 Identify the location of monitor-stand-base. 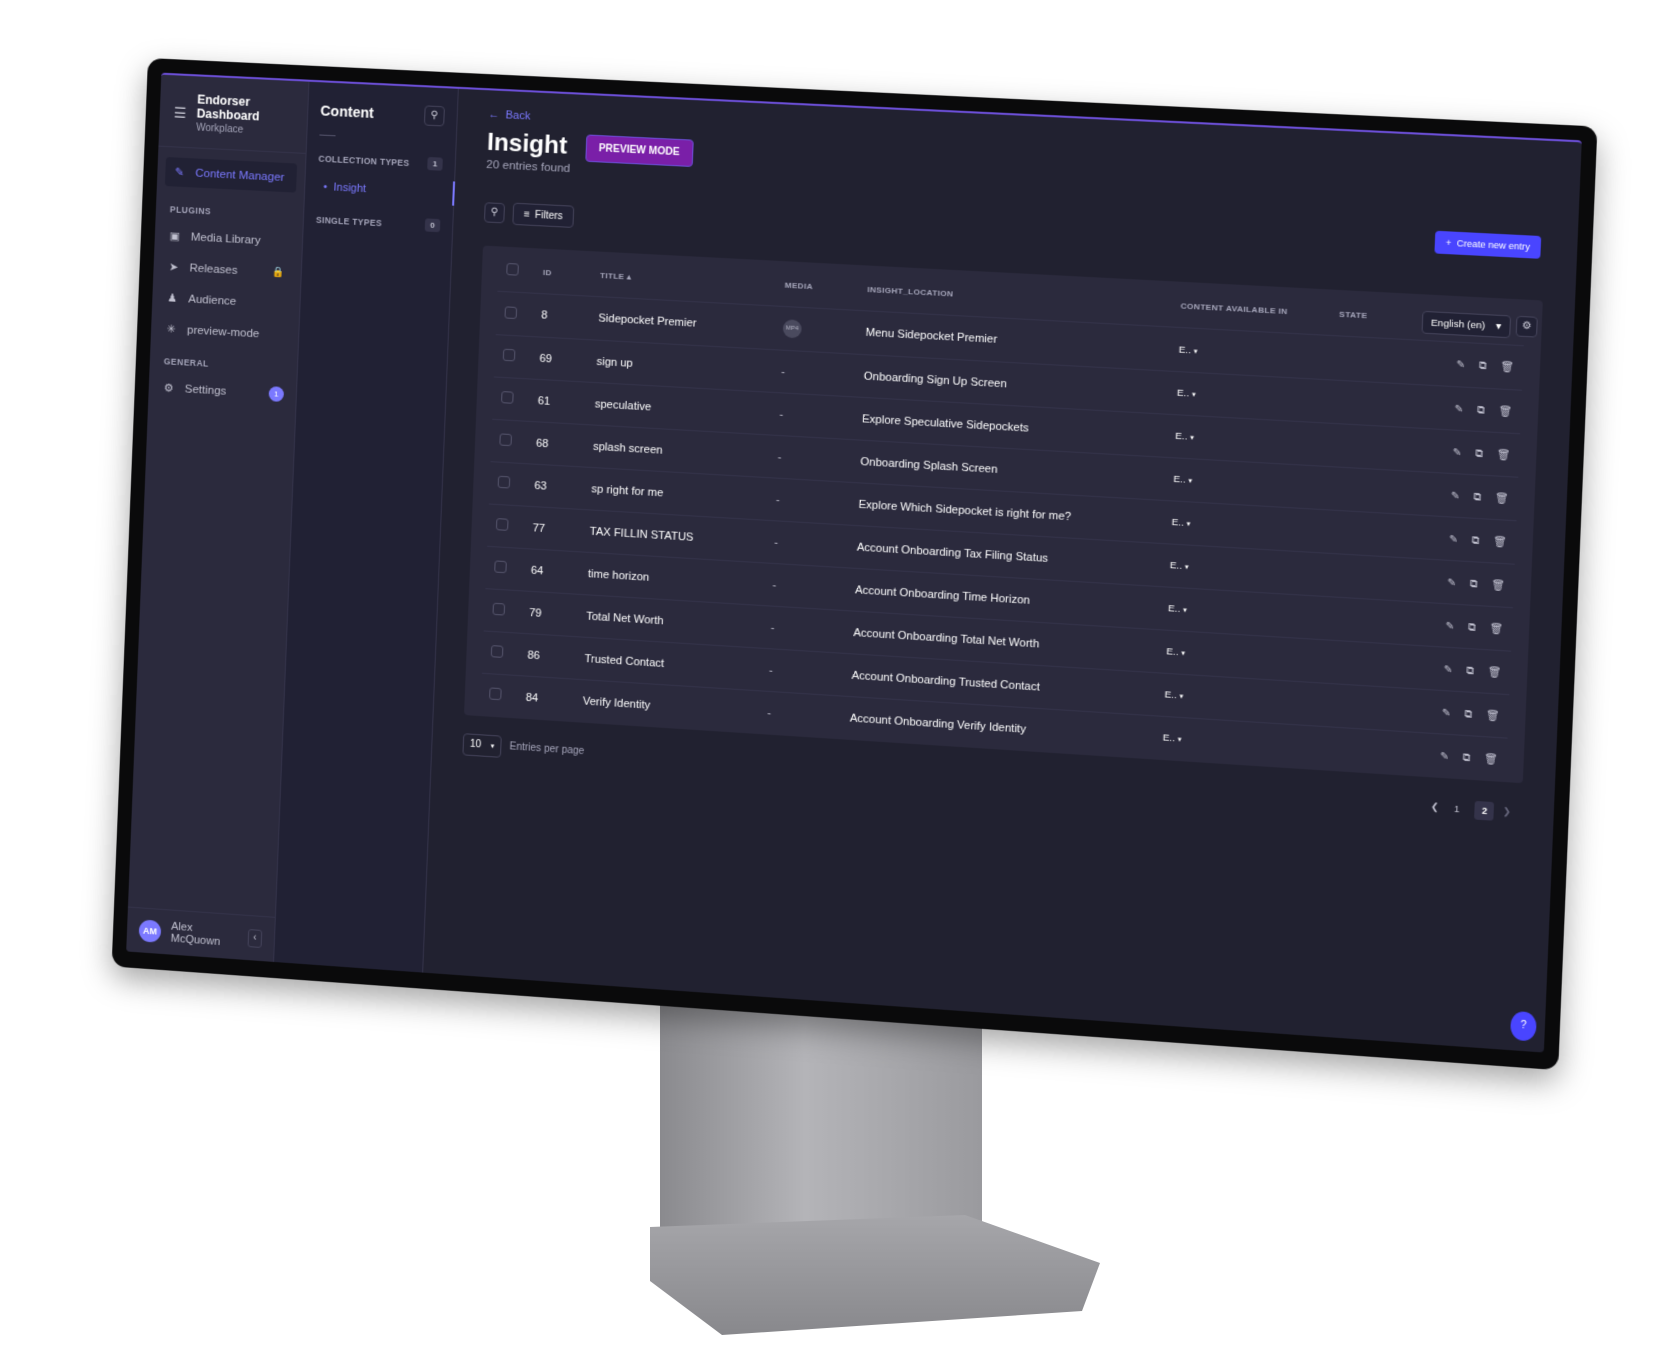
(875, 1275).